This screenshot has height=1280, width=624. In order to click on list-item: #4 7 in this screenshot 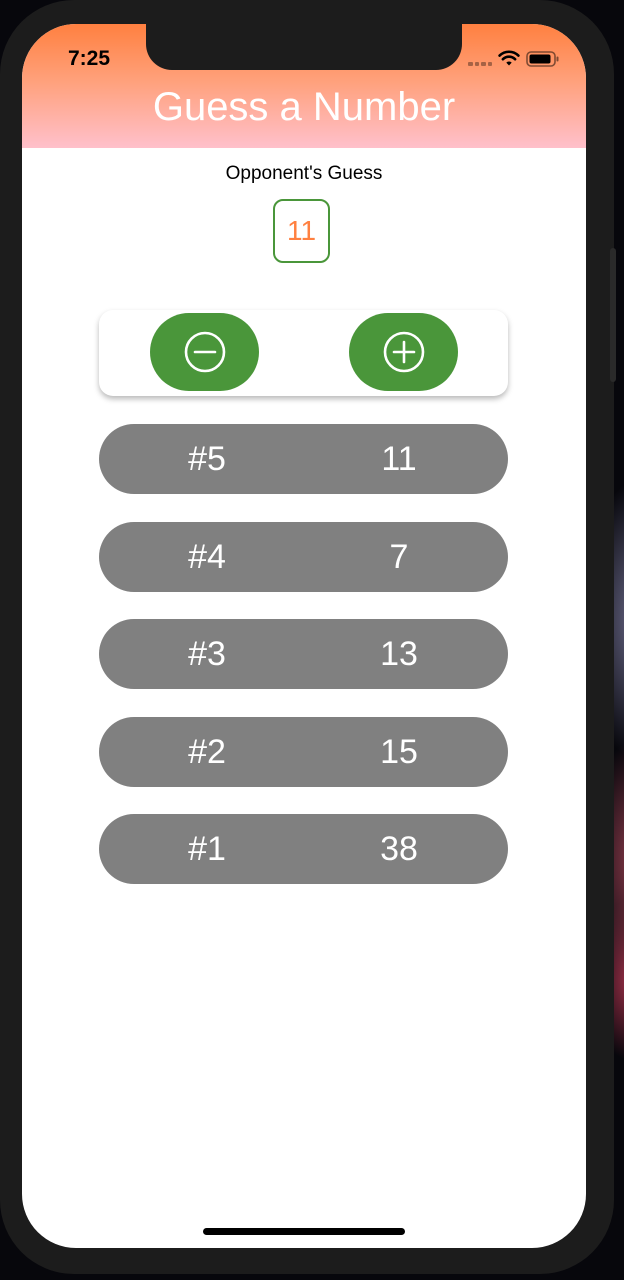, I will do `click(303, 556)`.